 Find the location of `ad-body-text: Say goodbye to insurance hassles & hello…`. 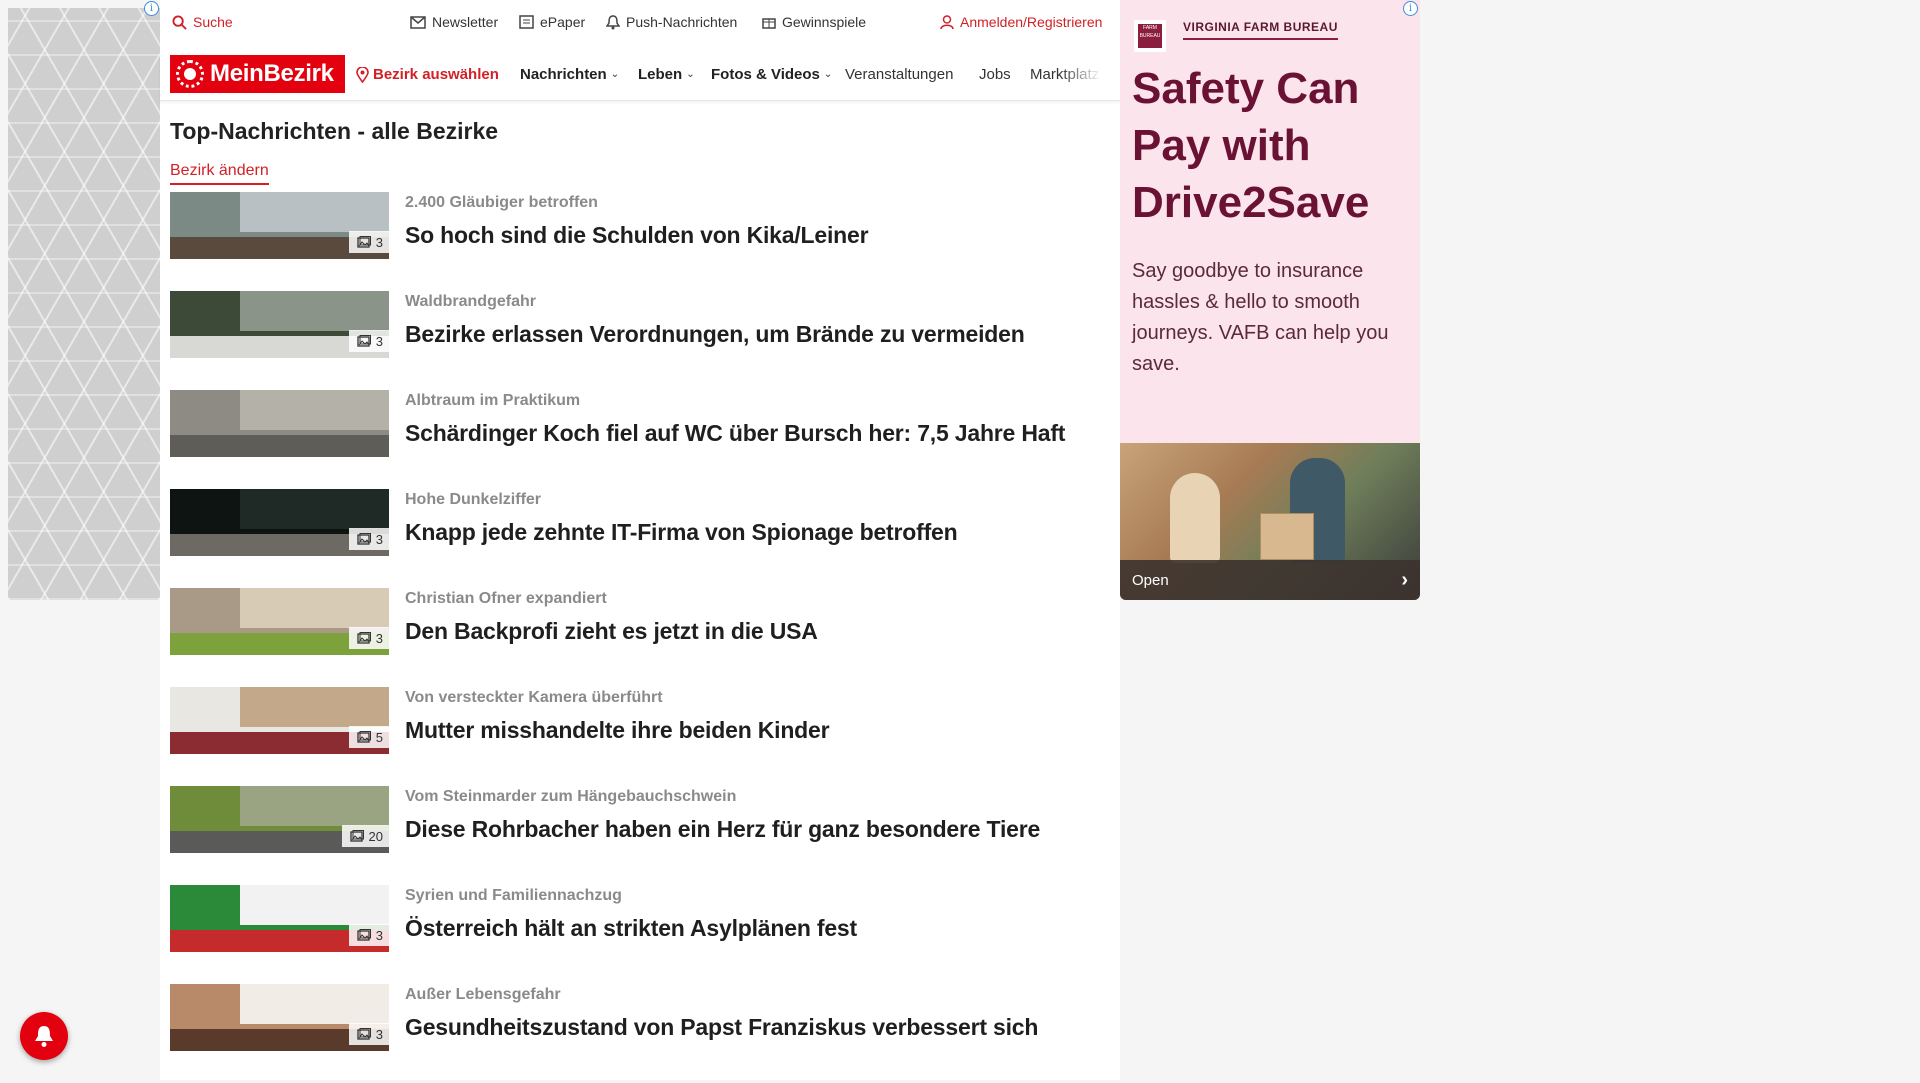

ad-body-text: Say goodbye to insurance hassles & hello… is located at coordinates (1260, 317).